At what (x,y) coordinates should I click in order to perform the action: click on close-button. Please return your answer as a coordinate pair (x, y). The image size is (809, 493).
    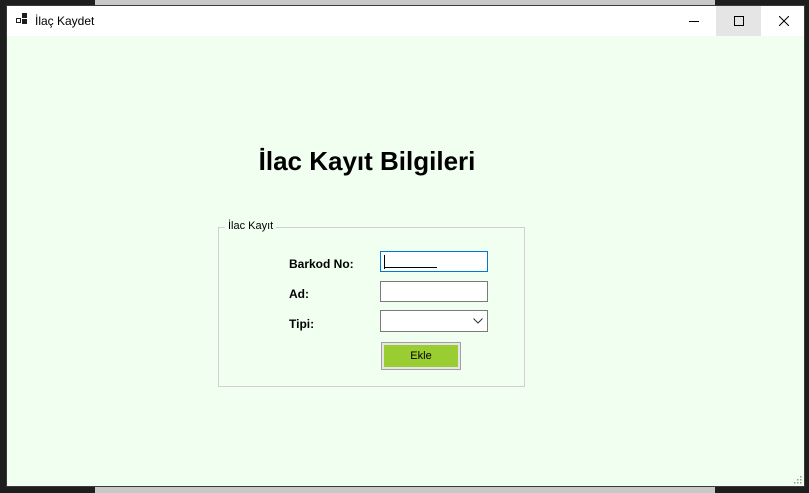
    Looking at the image, I should click on (783, 21).